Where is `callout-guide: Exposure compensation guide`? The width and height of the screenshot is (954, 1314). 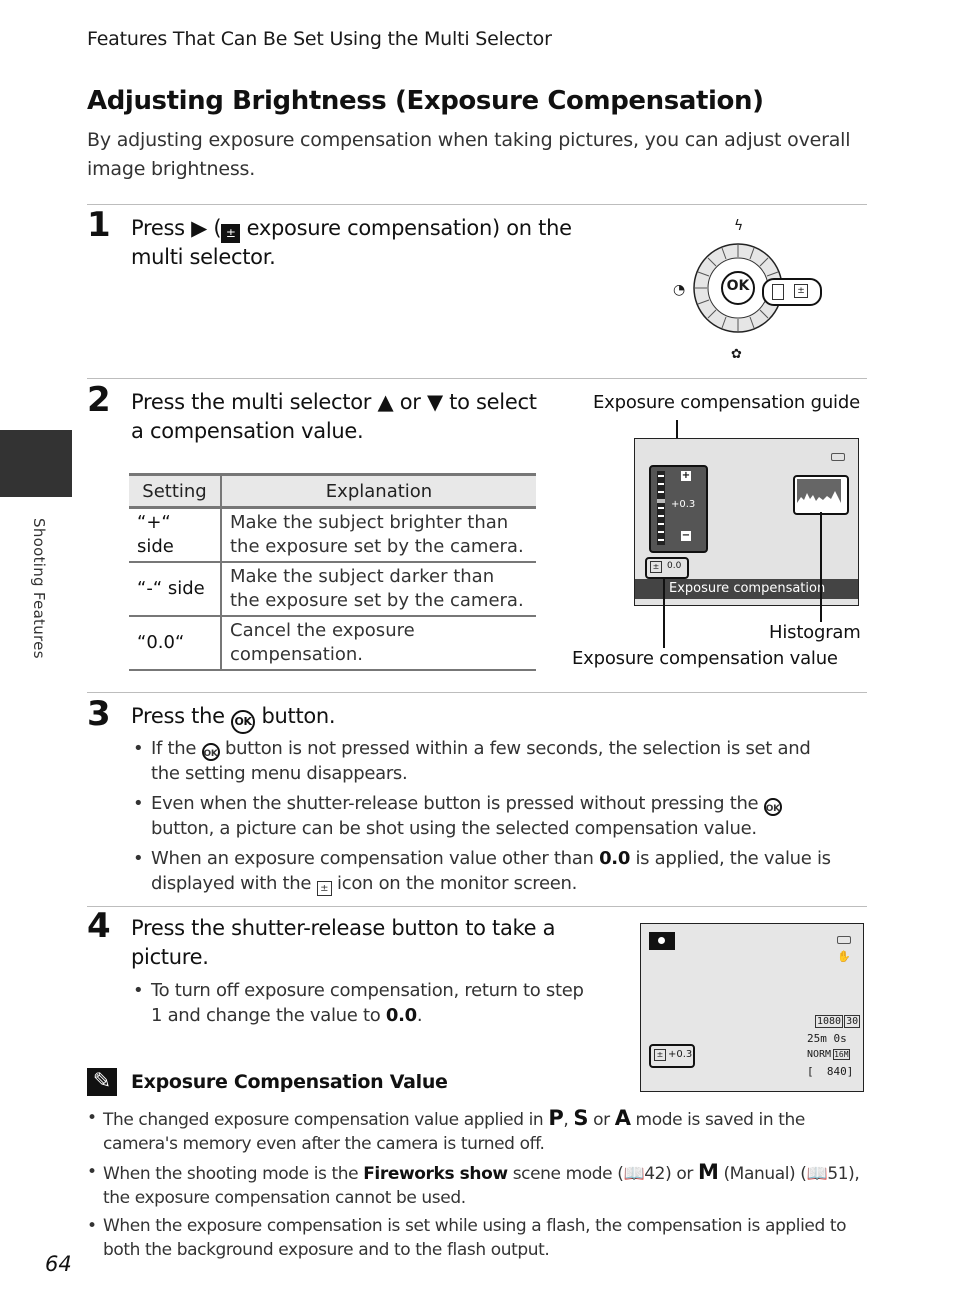 callout-guide: Exposure compensation guide is located at coordinates (726, 402).